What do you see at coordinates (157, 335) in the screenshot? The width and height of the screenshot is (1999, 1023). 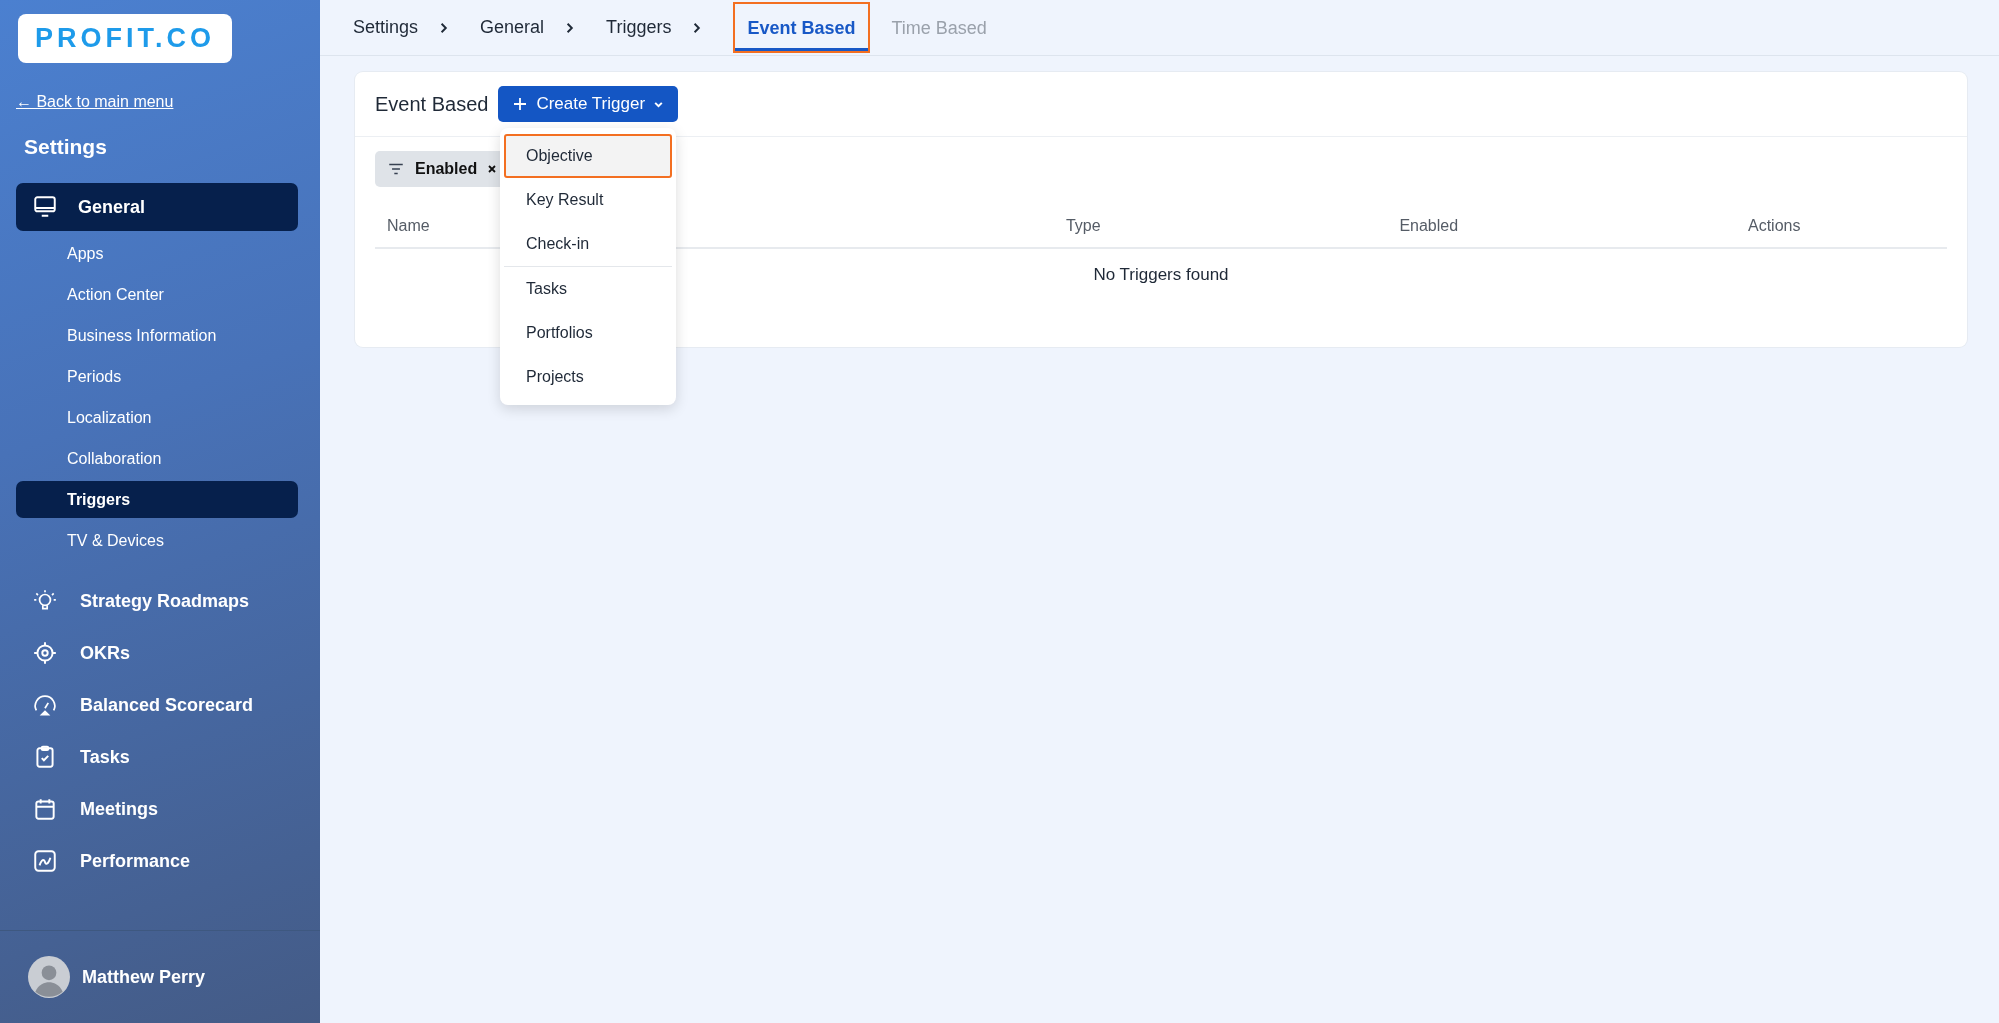 I see `sidebar-item: Business Information` at bounding box center [157, 335].